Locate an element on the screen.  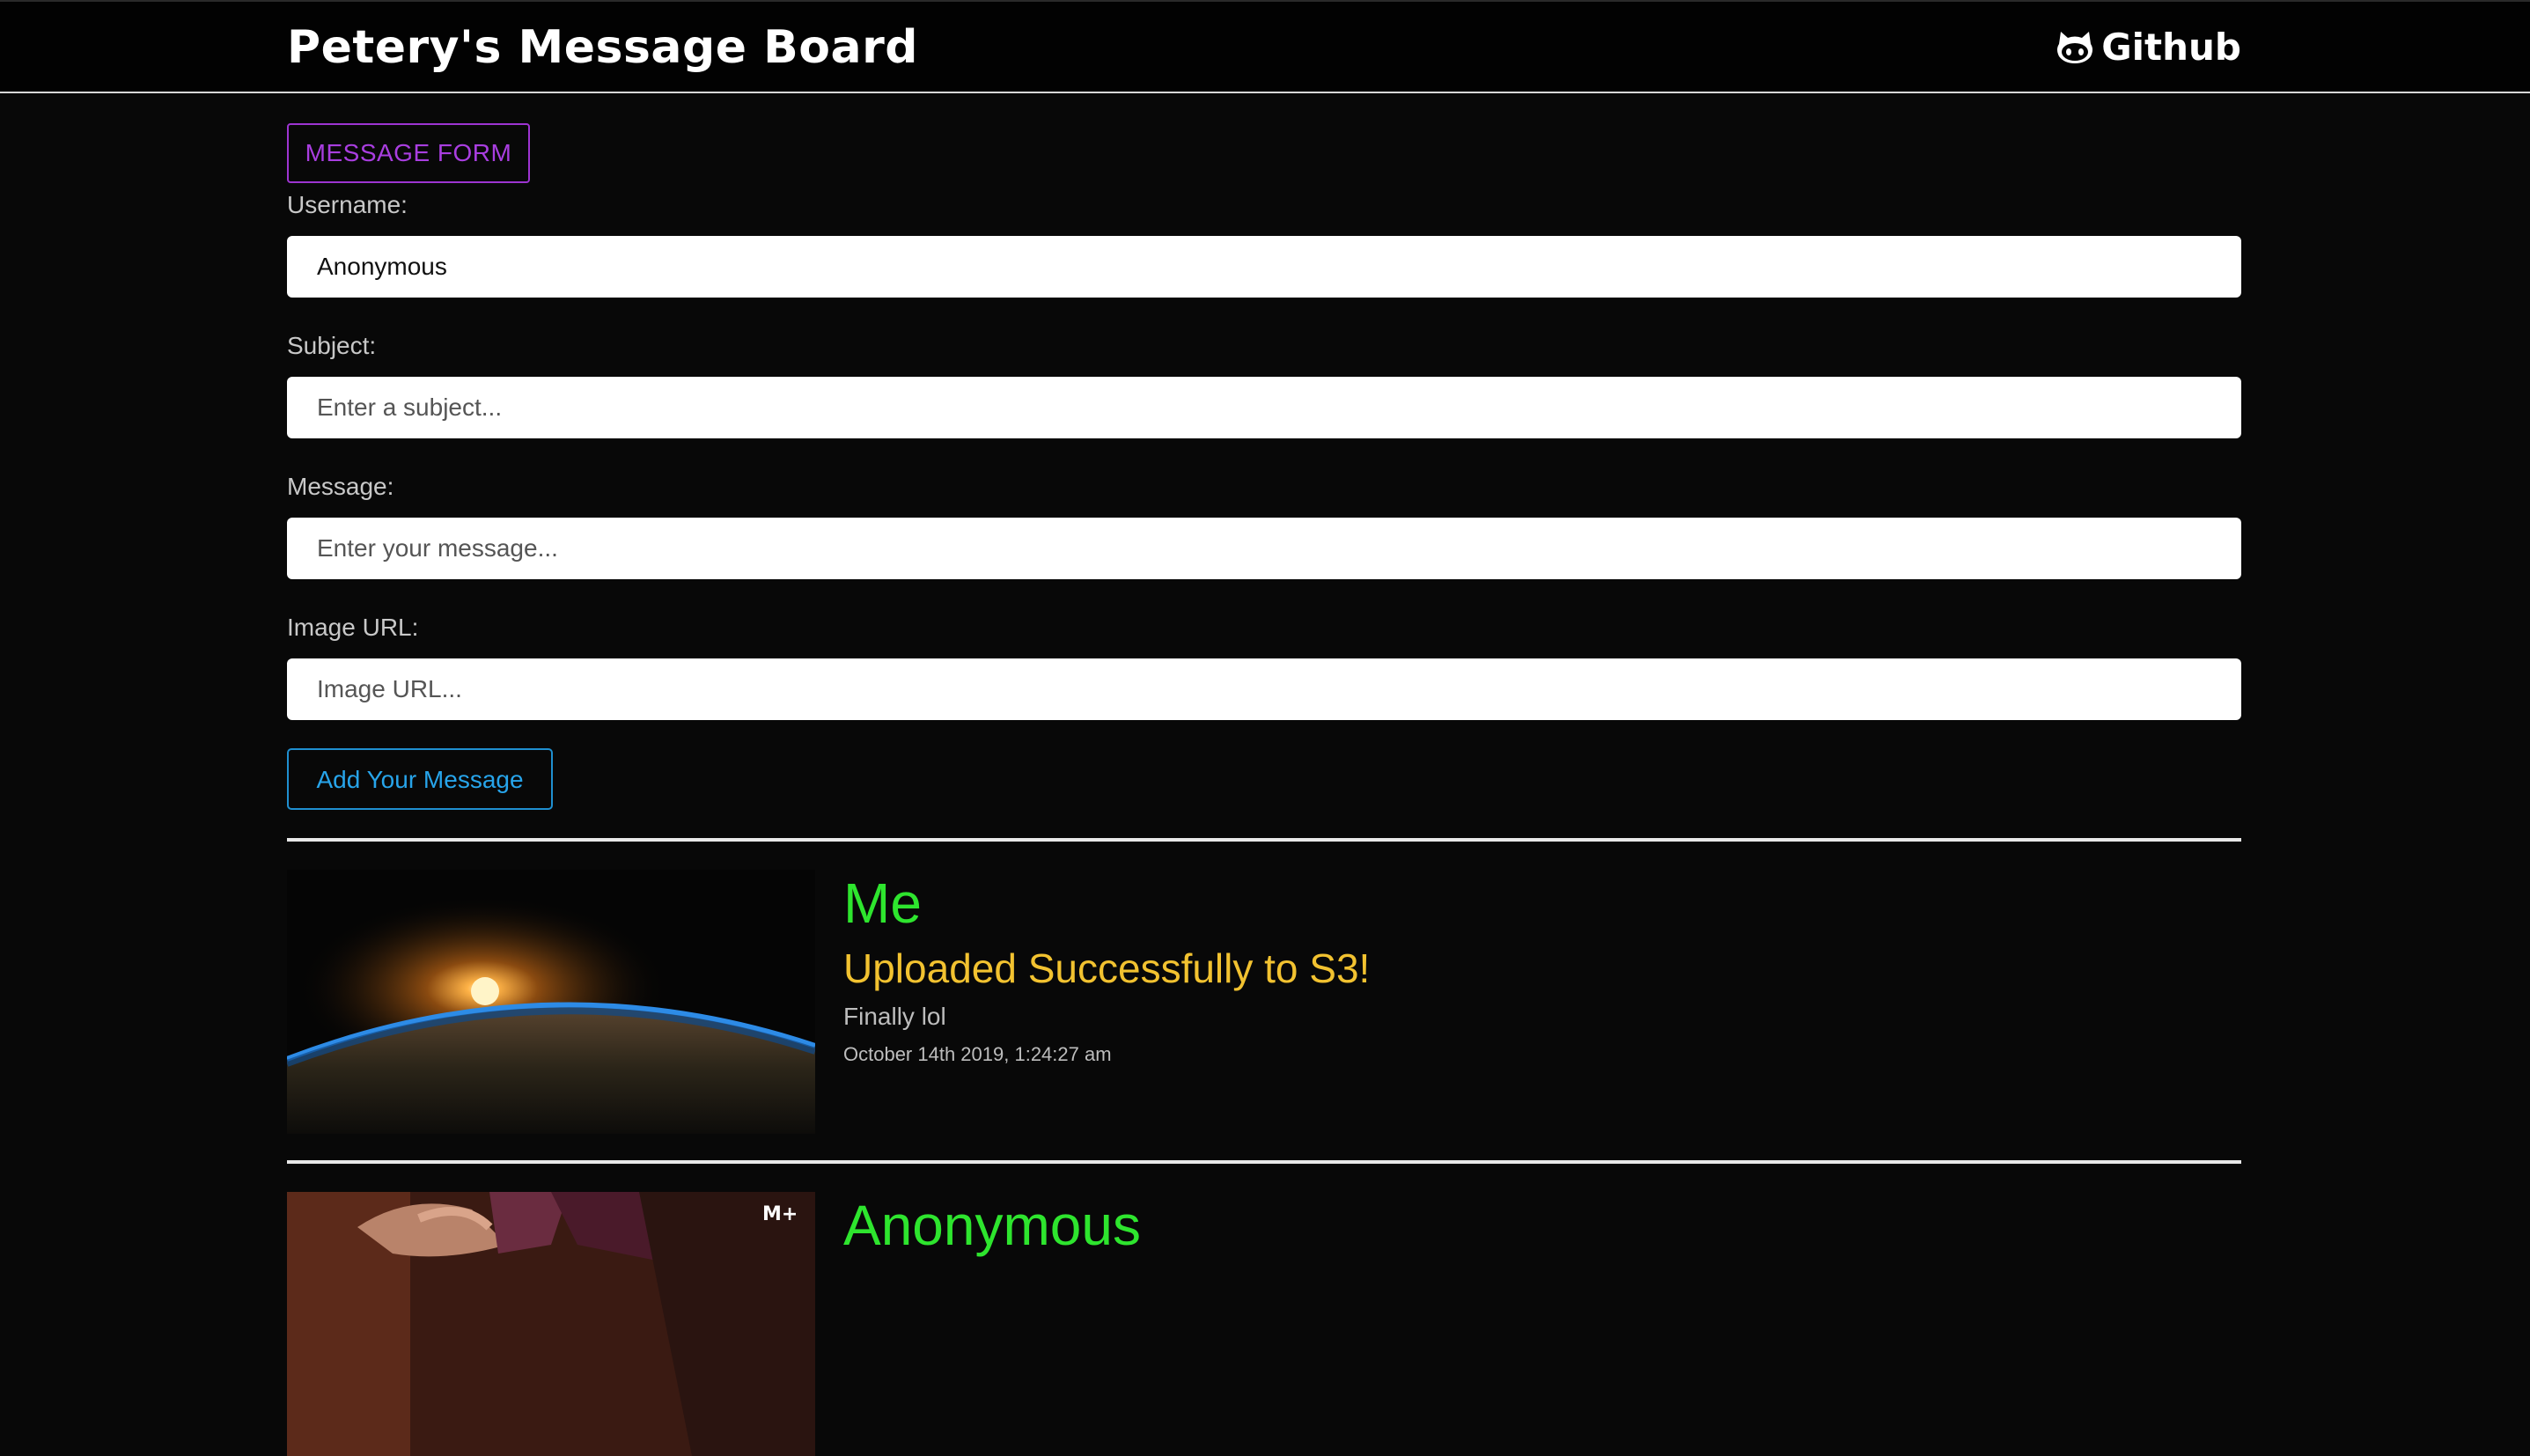
message-input is located at coordinates (1264, 548).